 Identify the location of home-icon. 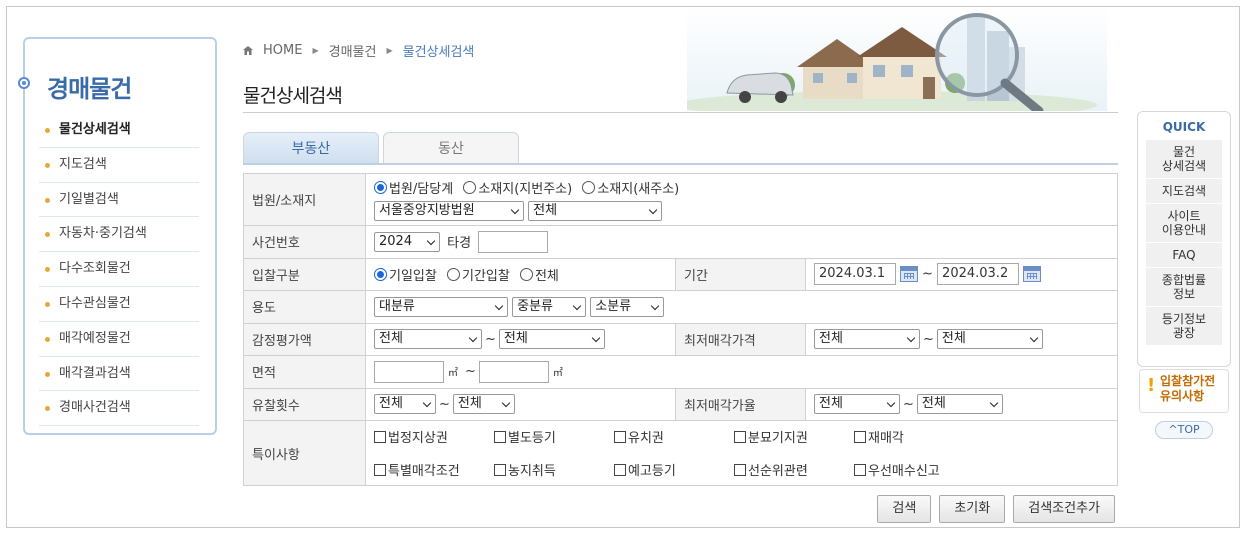
(248, 50).